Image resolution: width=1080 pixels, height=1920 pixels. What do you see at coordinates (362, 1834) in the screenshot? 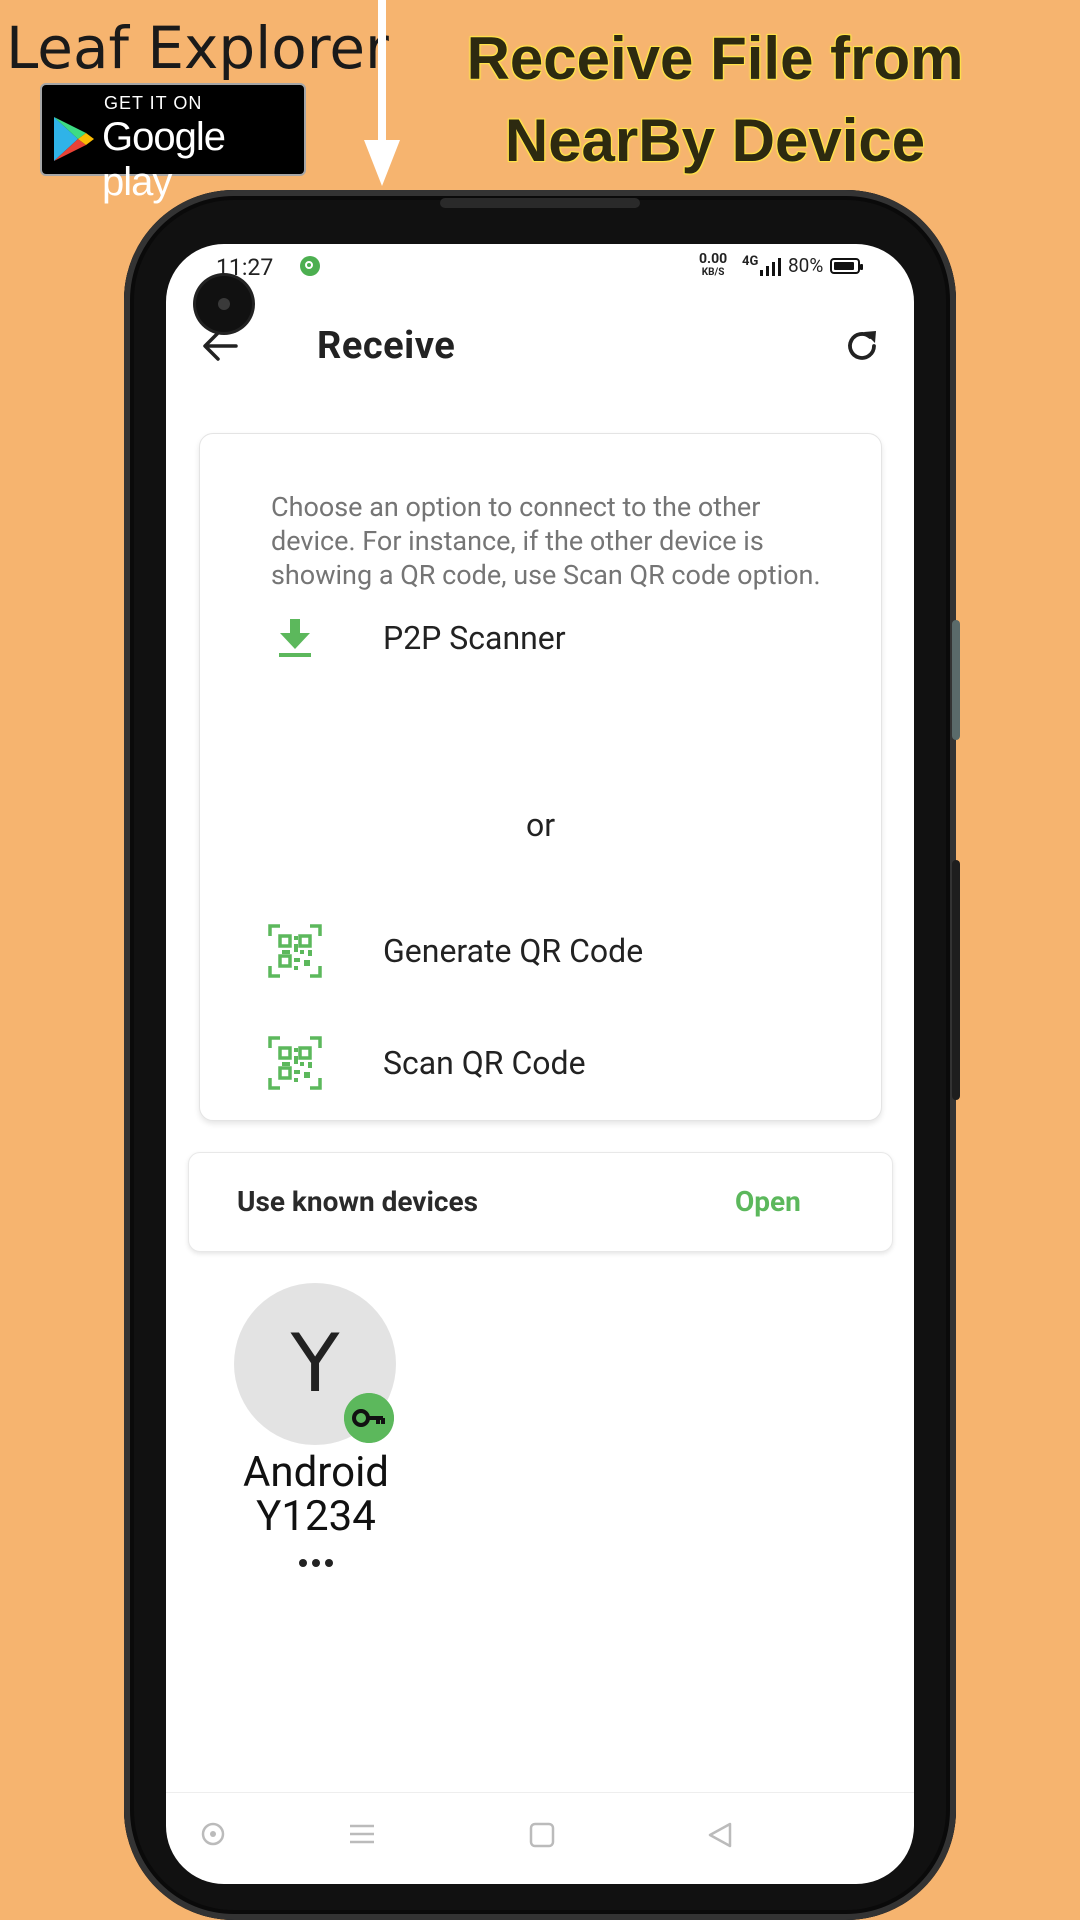
I see `menu-nav-icon` at bounding box center [362, 1834].